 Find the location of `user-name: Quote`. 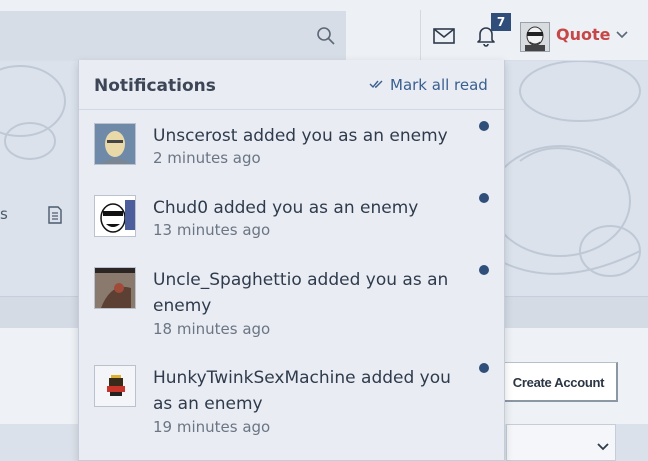

user-name: Quote is located at coordinates (583, 34).